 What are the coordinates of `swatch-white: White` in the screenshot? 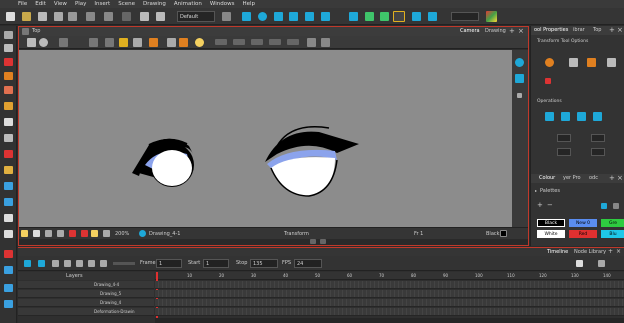 It's located at (551, 234).